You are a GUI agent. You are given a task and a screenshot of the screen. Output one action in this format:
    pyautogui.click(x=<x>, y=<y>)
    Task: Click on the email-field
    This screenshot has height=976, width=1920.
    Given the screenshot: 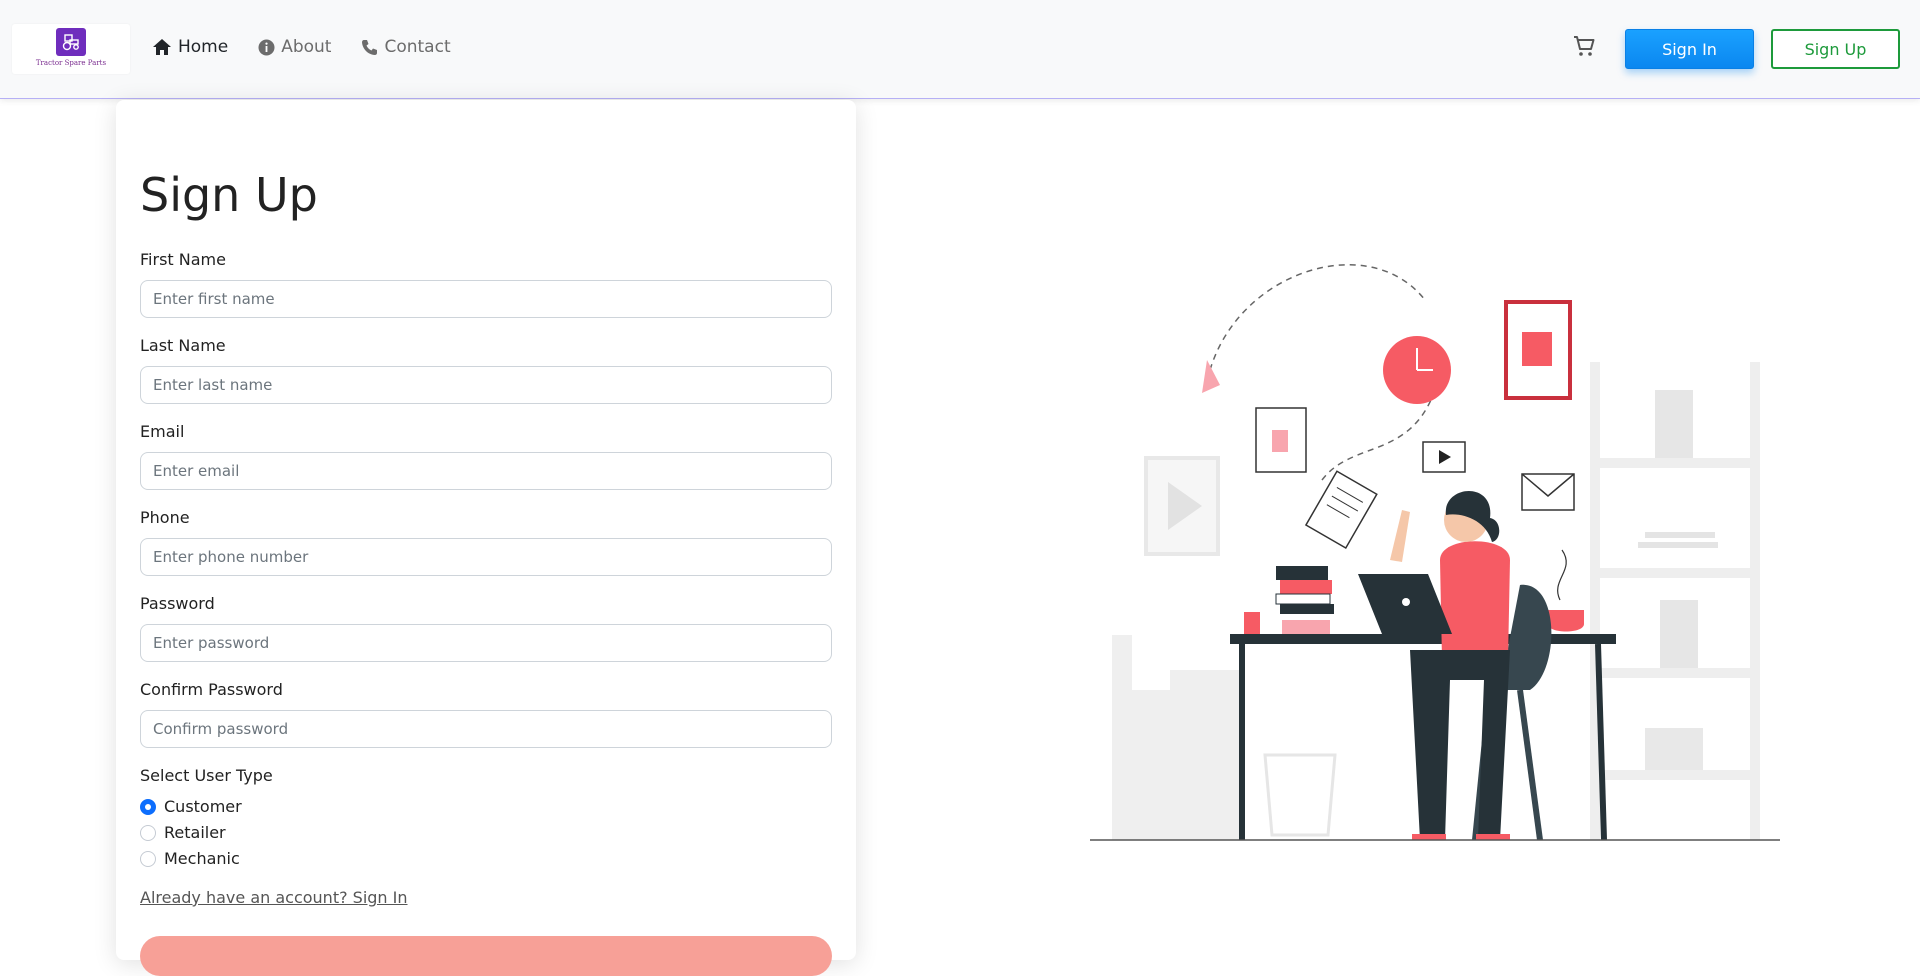 What is the action you would take?
    pyautogui.click(x=486, y=471)
    